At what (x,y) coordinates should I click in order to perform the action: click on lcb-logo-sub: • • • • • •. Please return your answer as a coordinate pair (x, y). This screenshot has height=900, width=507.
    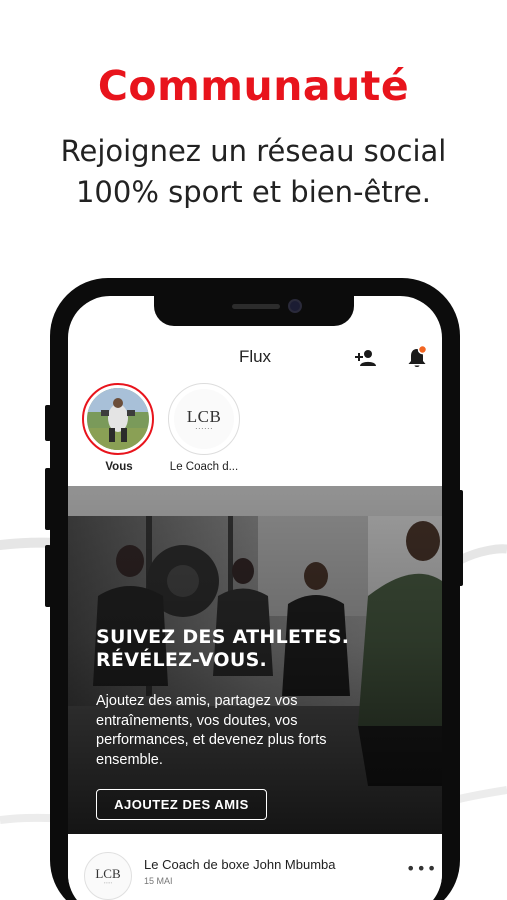
    Looking at the image, I should click on (204, 428).